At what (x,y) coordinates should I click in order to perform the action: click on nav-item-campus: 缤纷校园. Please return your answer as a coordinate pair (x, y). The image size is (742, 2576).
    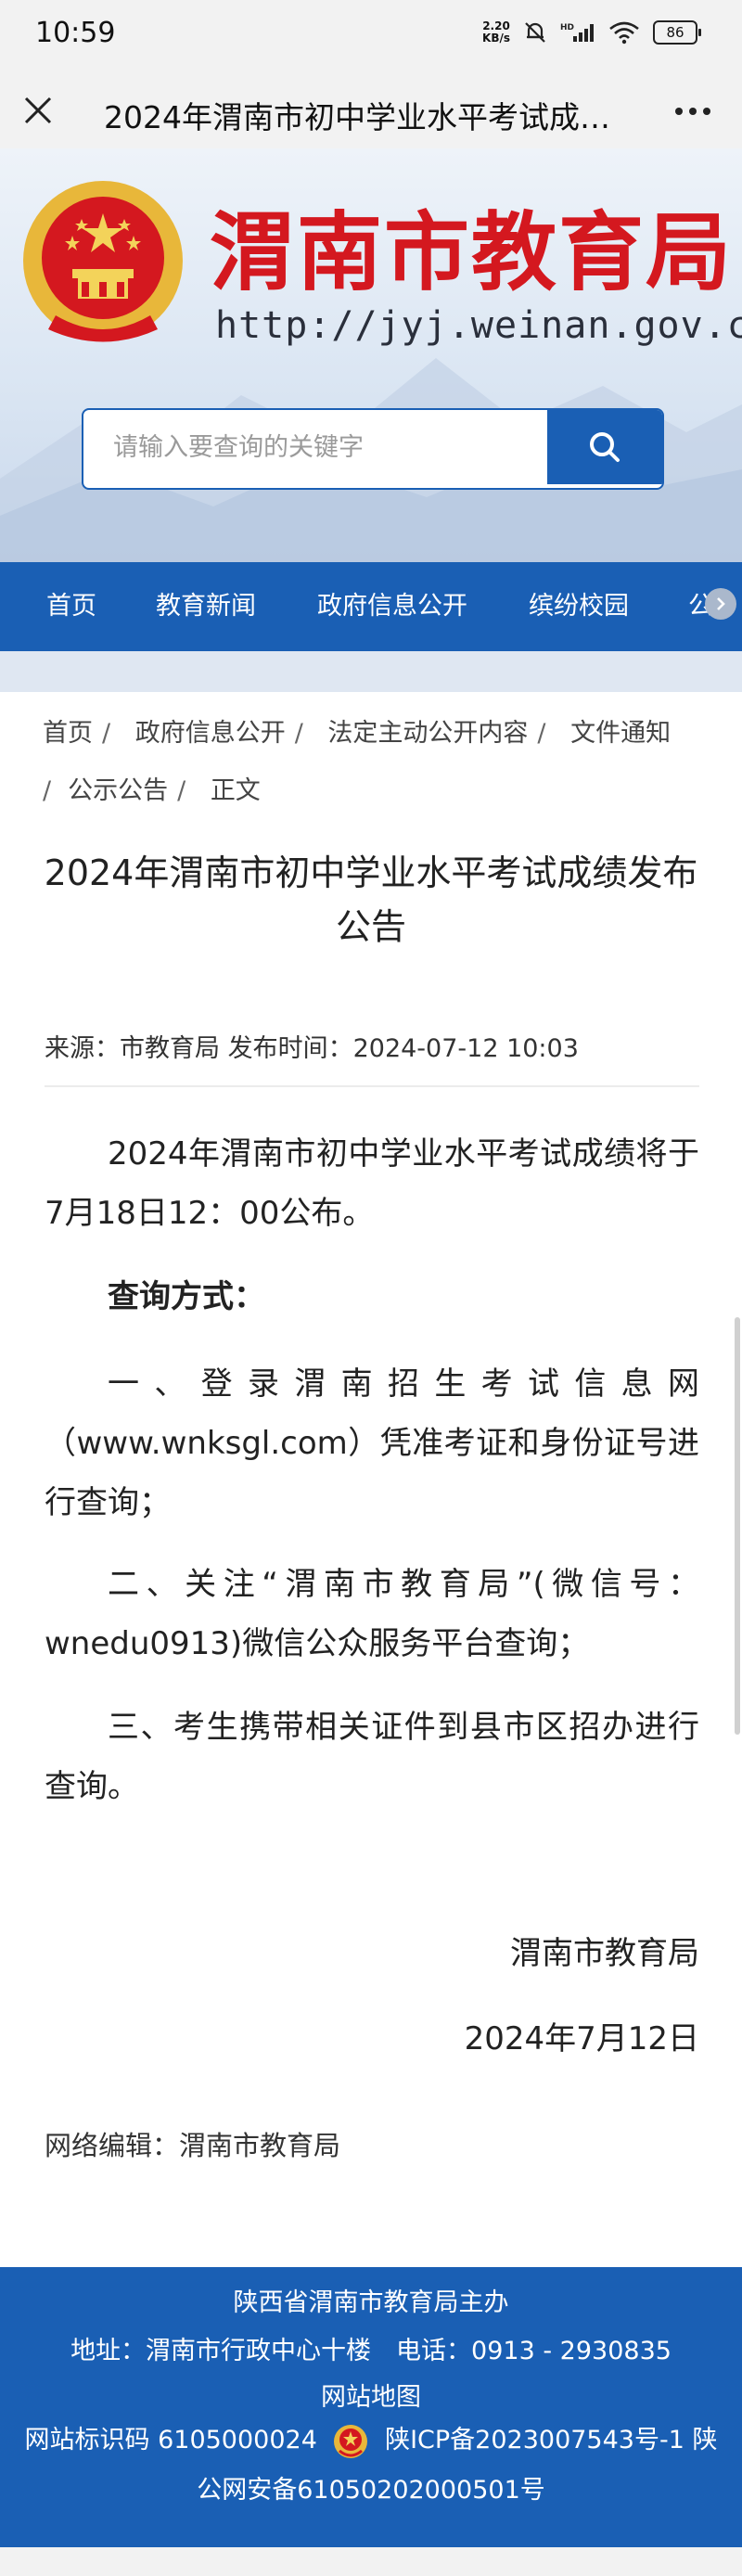
    Looking at the image, I should click on (579, 606).